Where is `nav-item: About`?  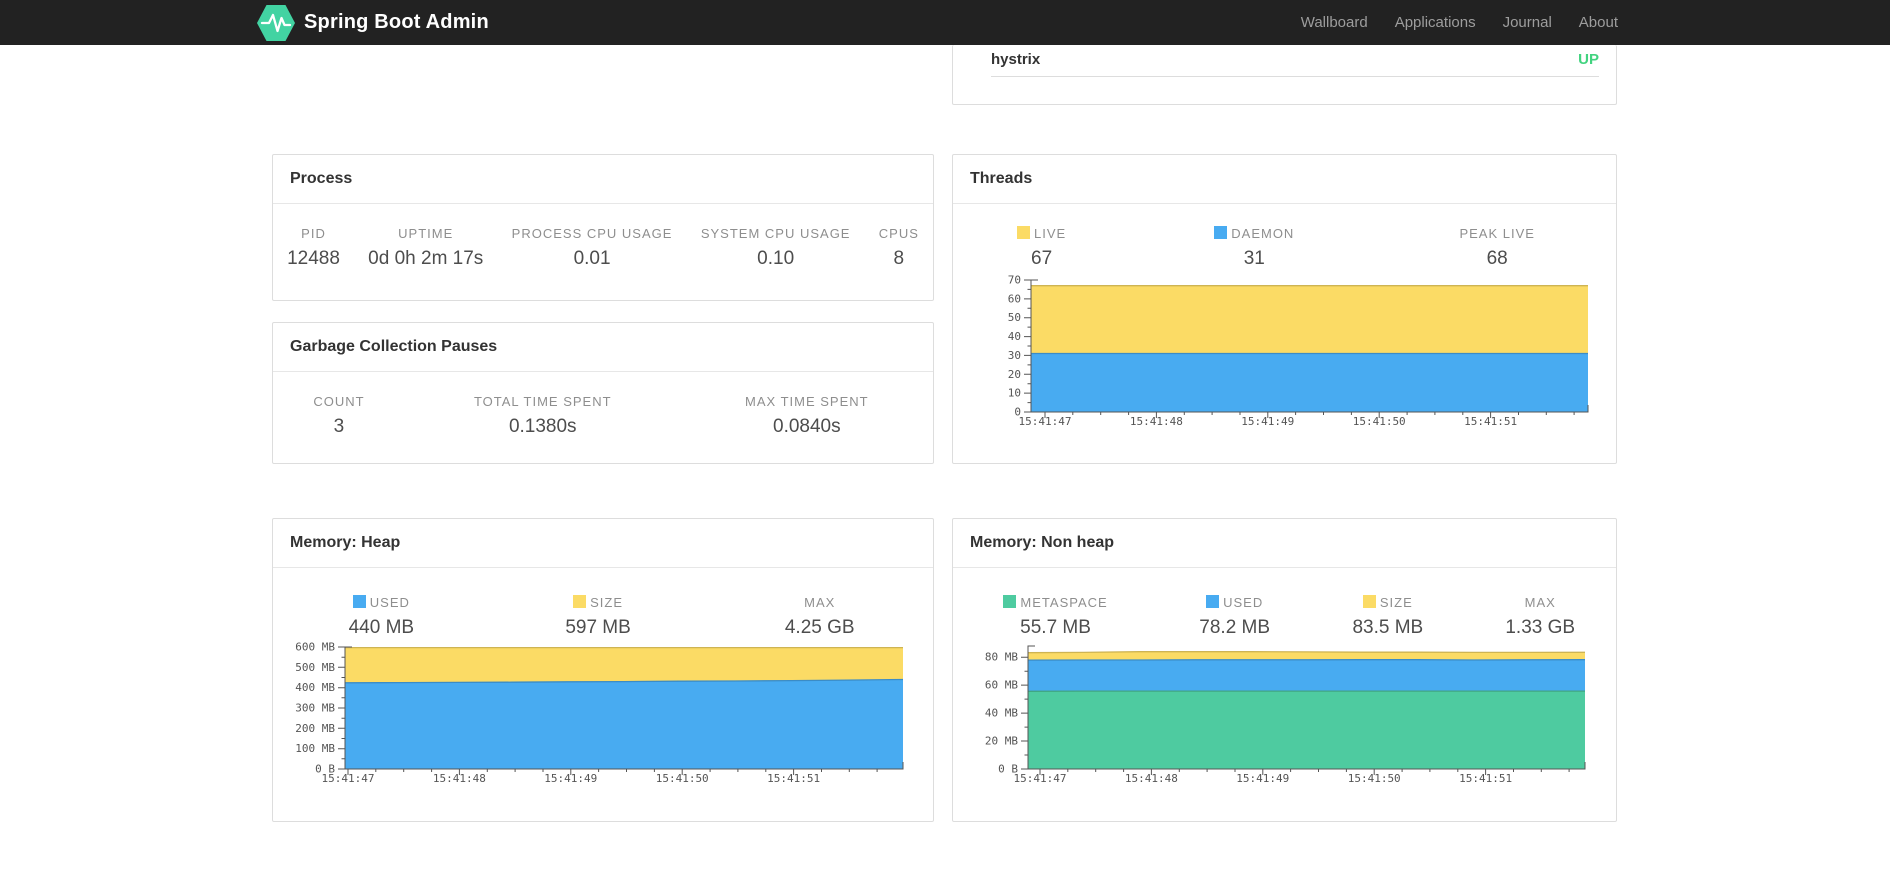
nav-item: About is located at coordinates (1598, 22).